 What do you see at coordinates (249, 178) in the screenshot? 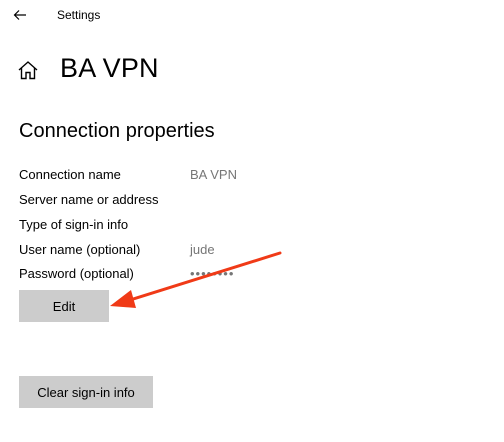
I see `property-row-connection-name: Connection name BA VPN` at bounding box center [249, 178].